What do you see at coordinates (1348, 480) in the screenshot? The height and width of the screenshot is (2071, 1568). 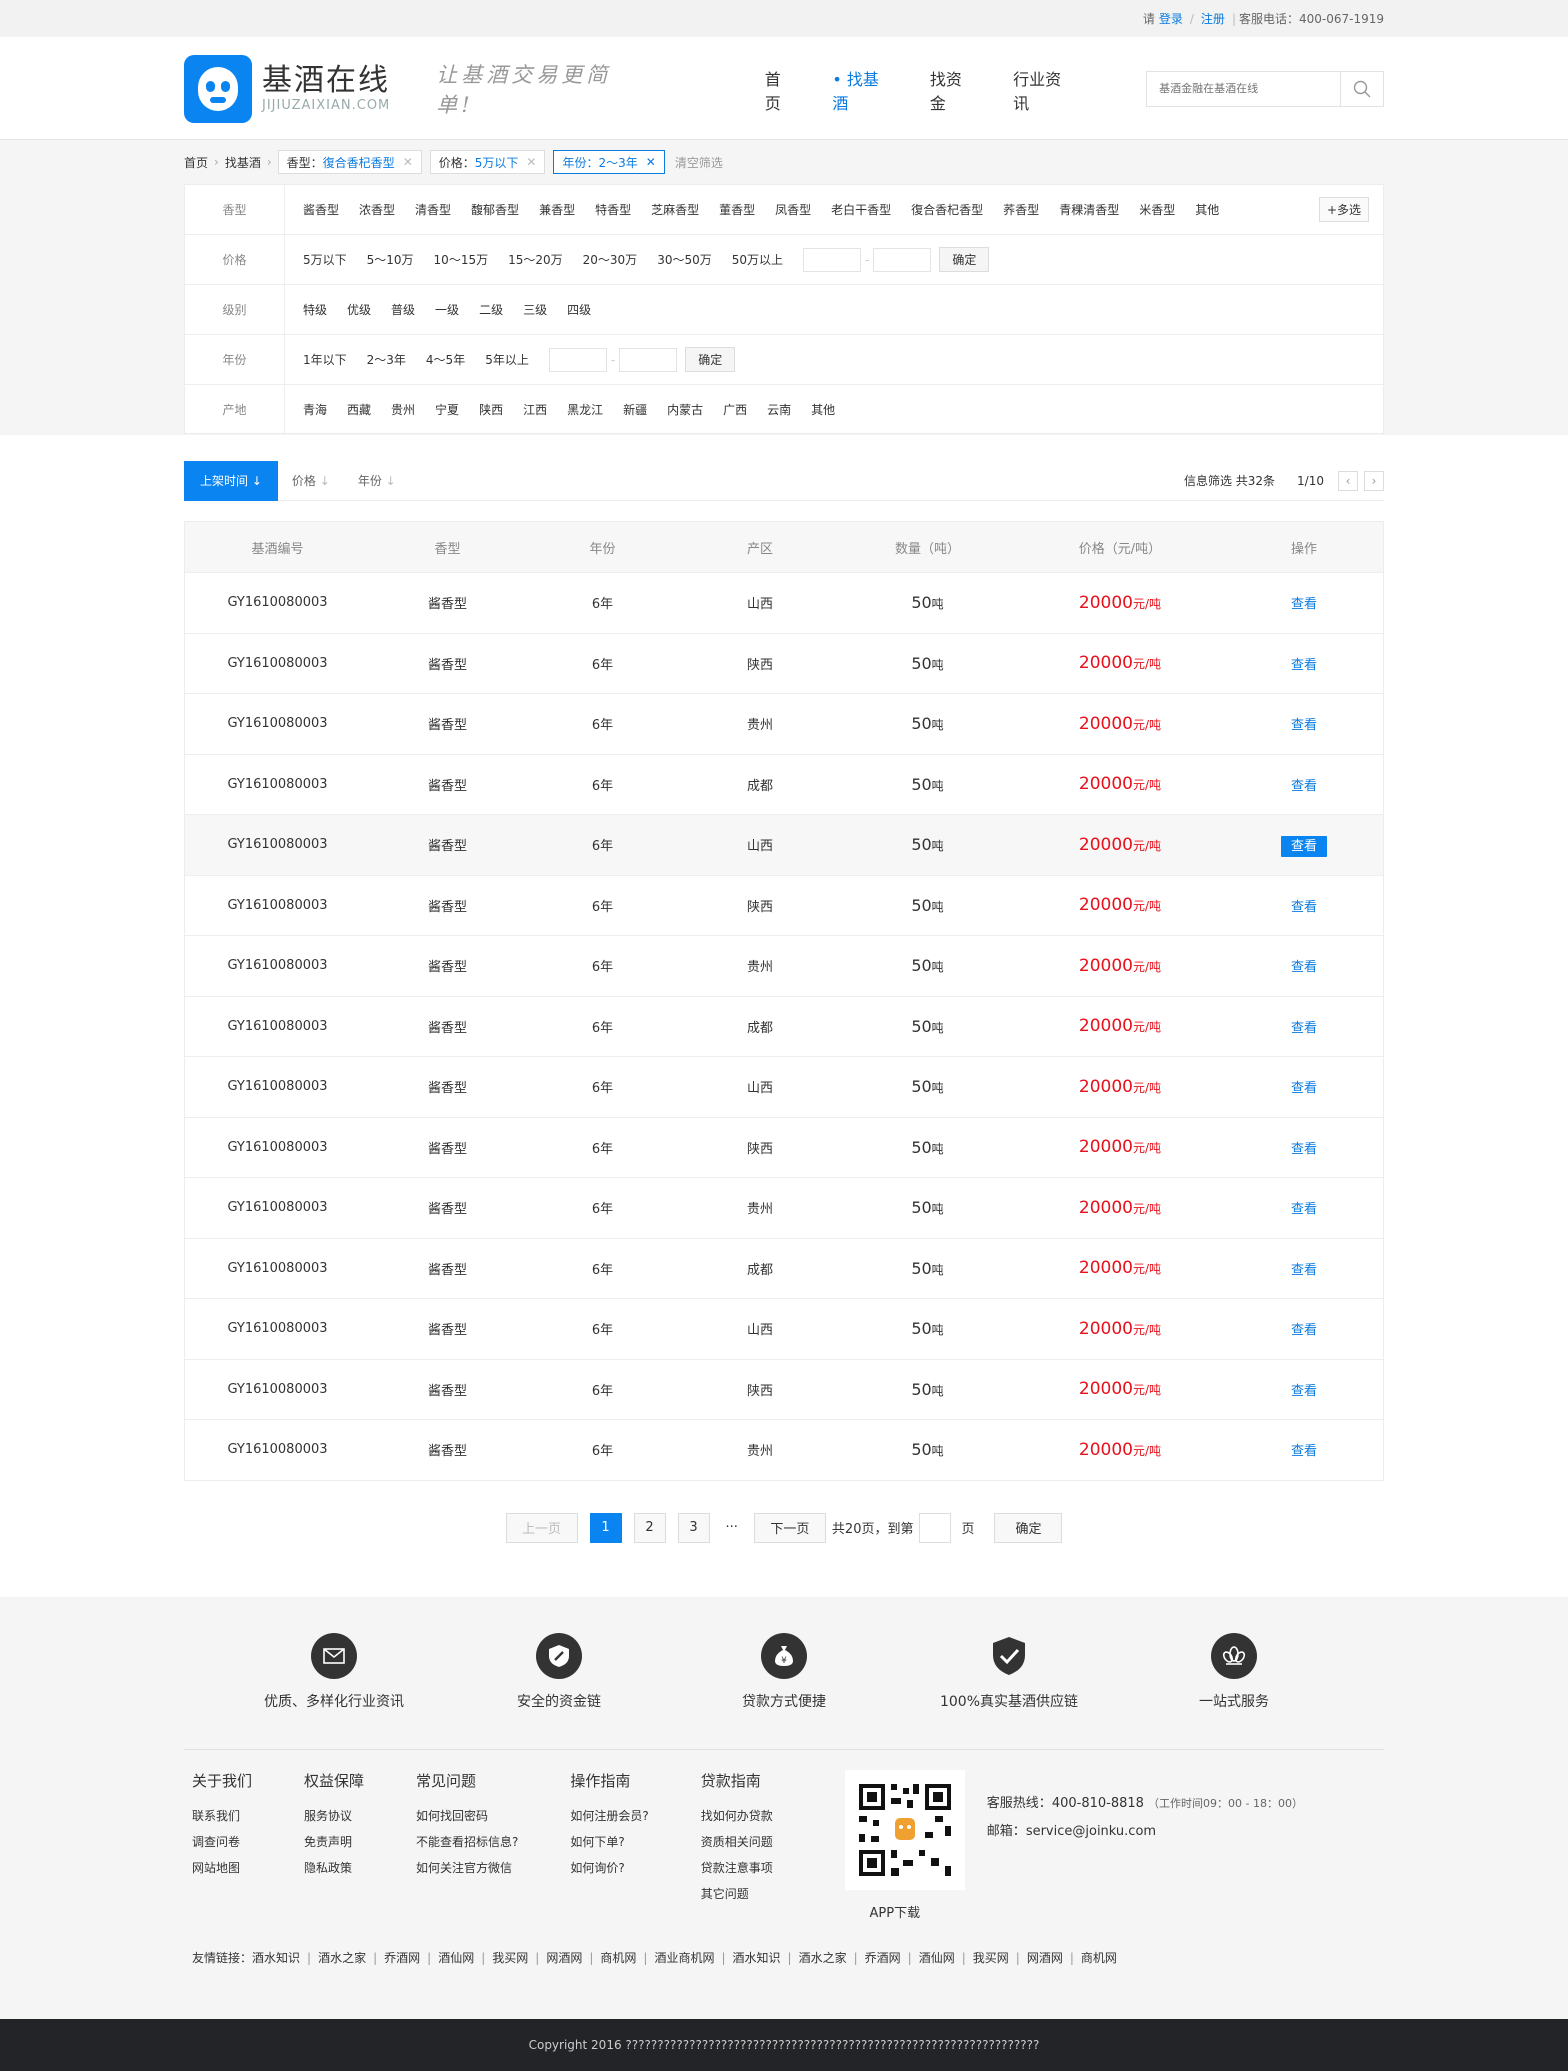 I see `chevron-left-icon: ‹` at bounding box center [1348, 480].